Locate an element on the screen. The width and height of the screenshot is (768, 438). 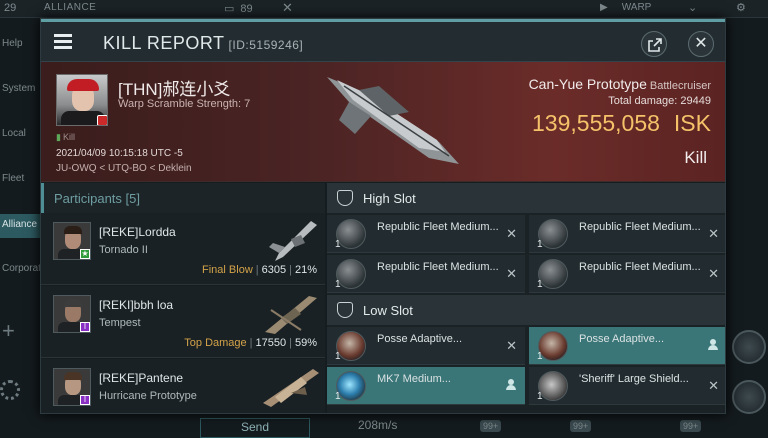
module-item: 1 'Sheriff' Large Shield... ✕ is located at coordinates (627, 386).